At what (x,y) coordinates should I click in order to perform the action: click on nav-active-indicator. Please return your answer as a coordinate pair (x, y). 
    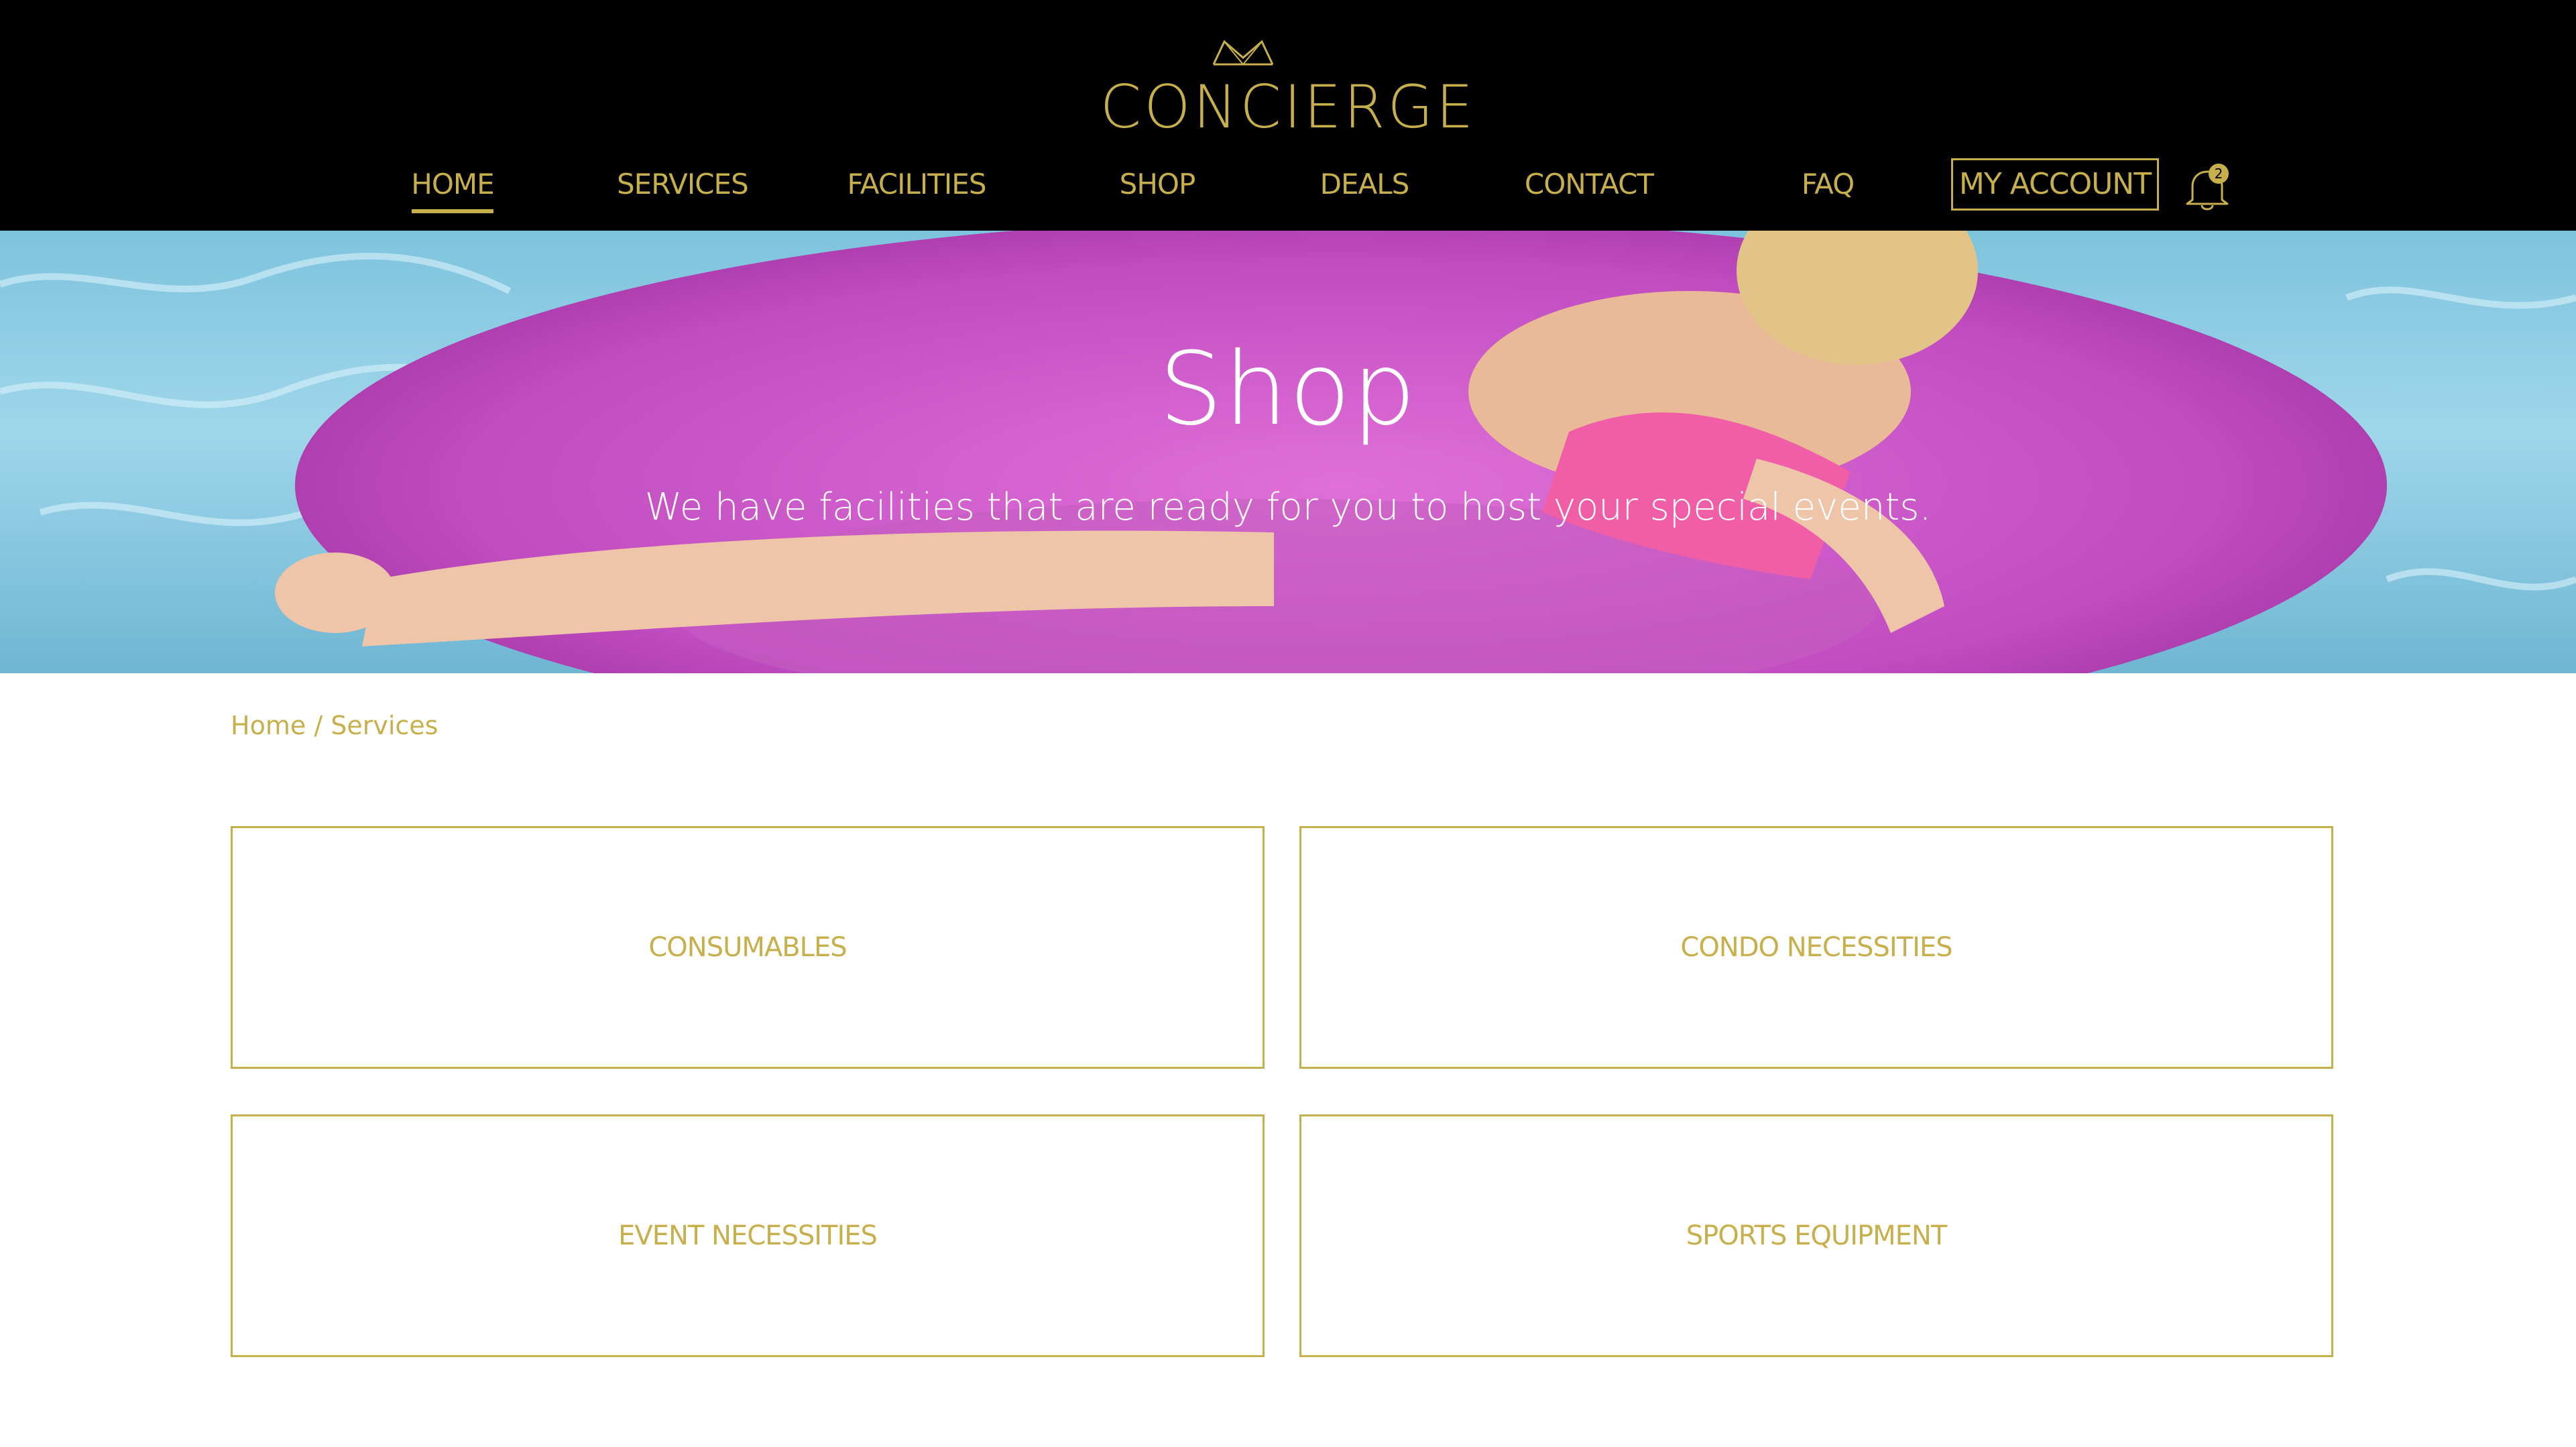
    Looking at the image, I should click on (452, 211).